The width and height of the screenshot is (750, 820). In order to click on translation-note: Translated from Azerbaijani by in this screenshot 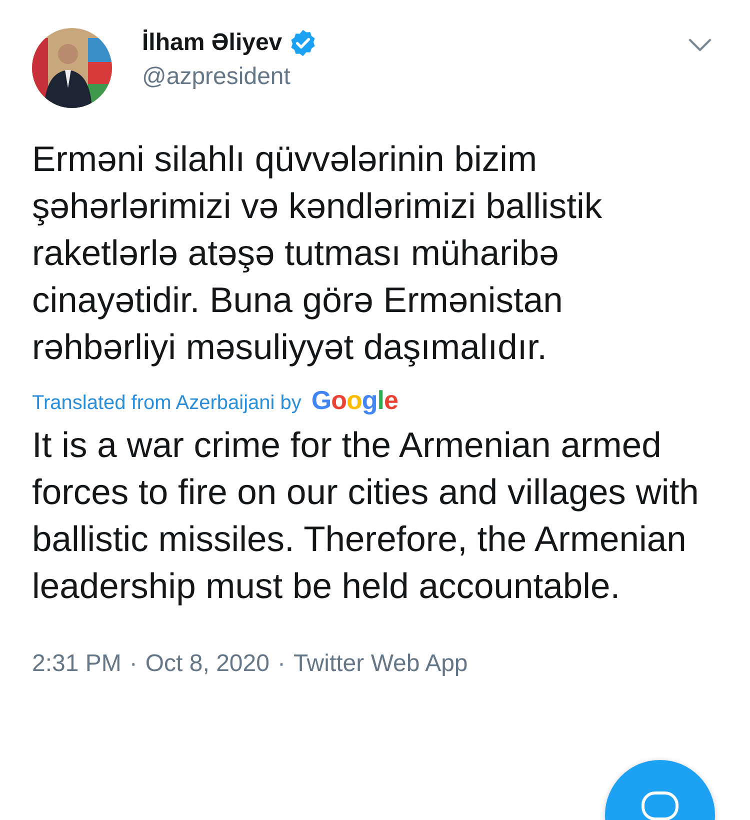, I will do `click(167, 403)`.